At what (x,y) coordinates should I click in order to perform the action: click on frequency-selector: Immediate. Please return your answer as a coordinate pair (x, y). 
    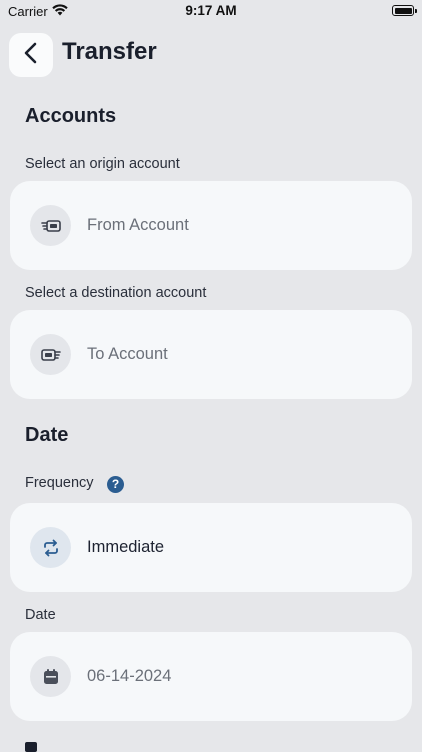
    Looking at the image, I should click on (211, 547).